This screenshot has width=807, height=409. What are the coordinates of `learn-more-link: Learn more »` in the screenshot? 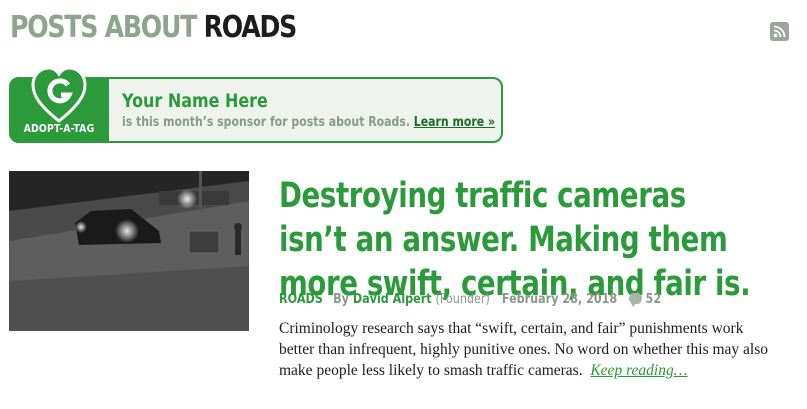 It's located at (454, 122).